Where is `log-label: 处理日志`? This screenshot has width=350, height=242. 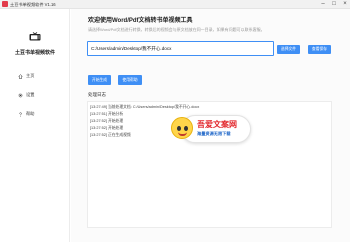
log-label: 处理日志 is located at coordinates (97, 94).